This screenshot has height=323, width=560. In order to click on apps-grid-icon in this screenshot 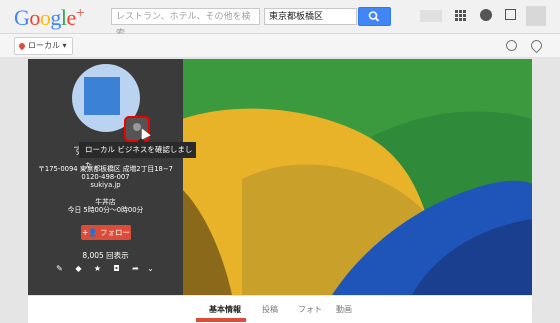, I will do `click(460, 15)`.